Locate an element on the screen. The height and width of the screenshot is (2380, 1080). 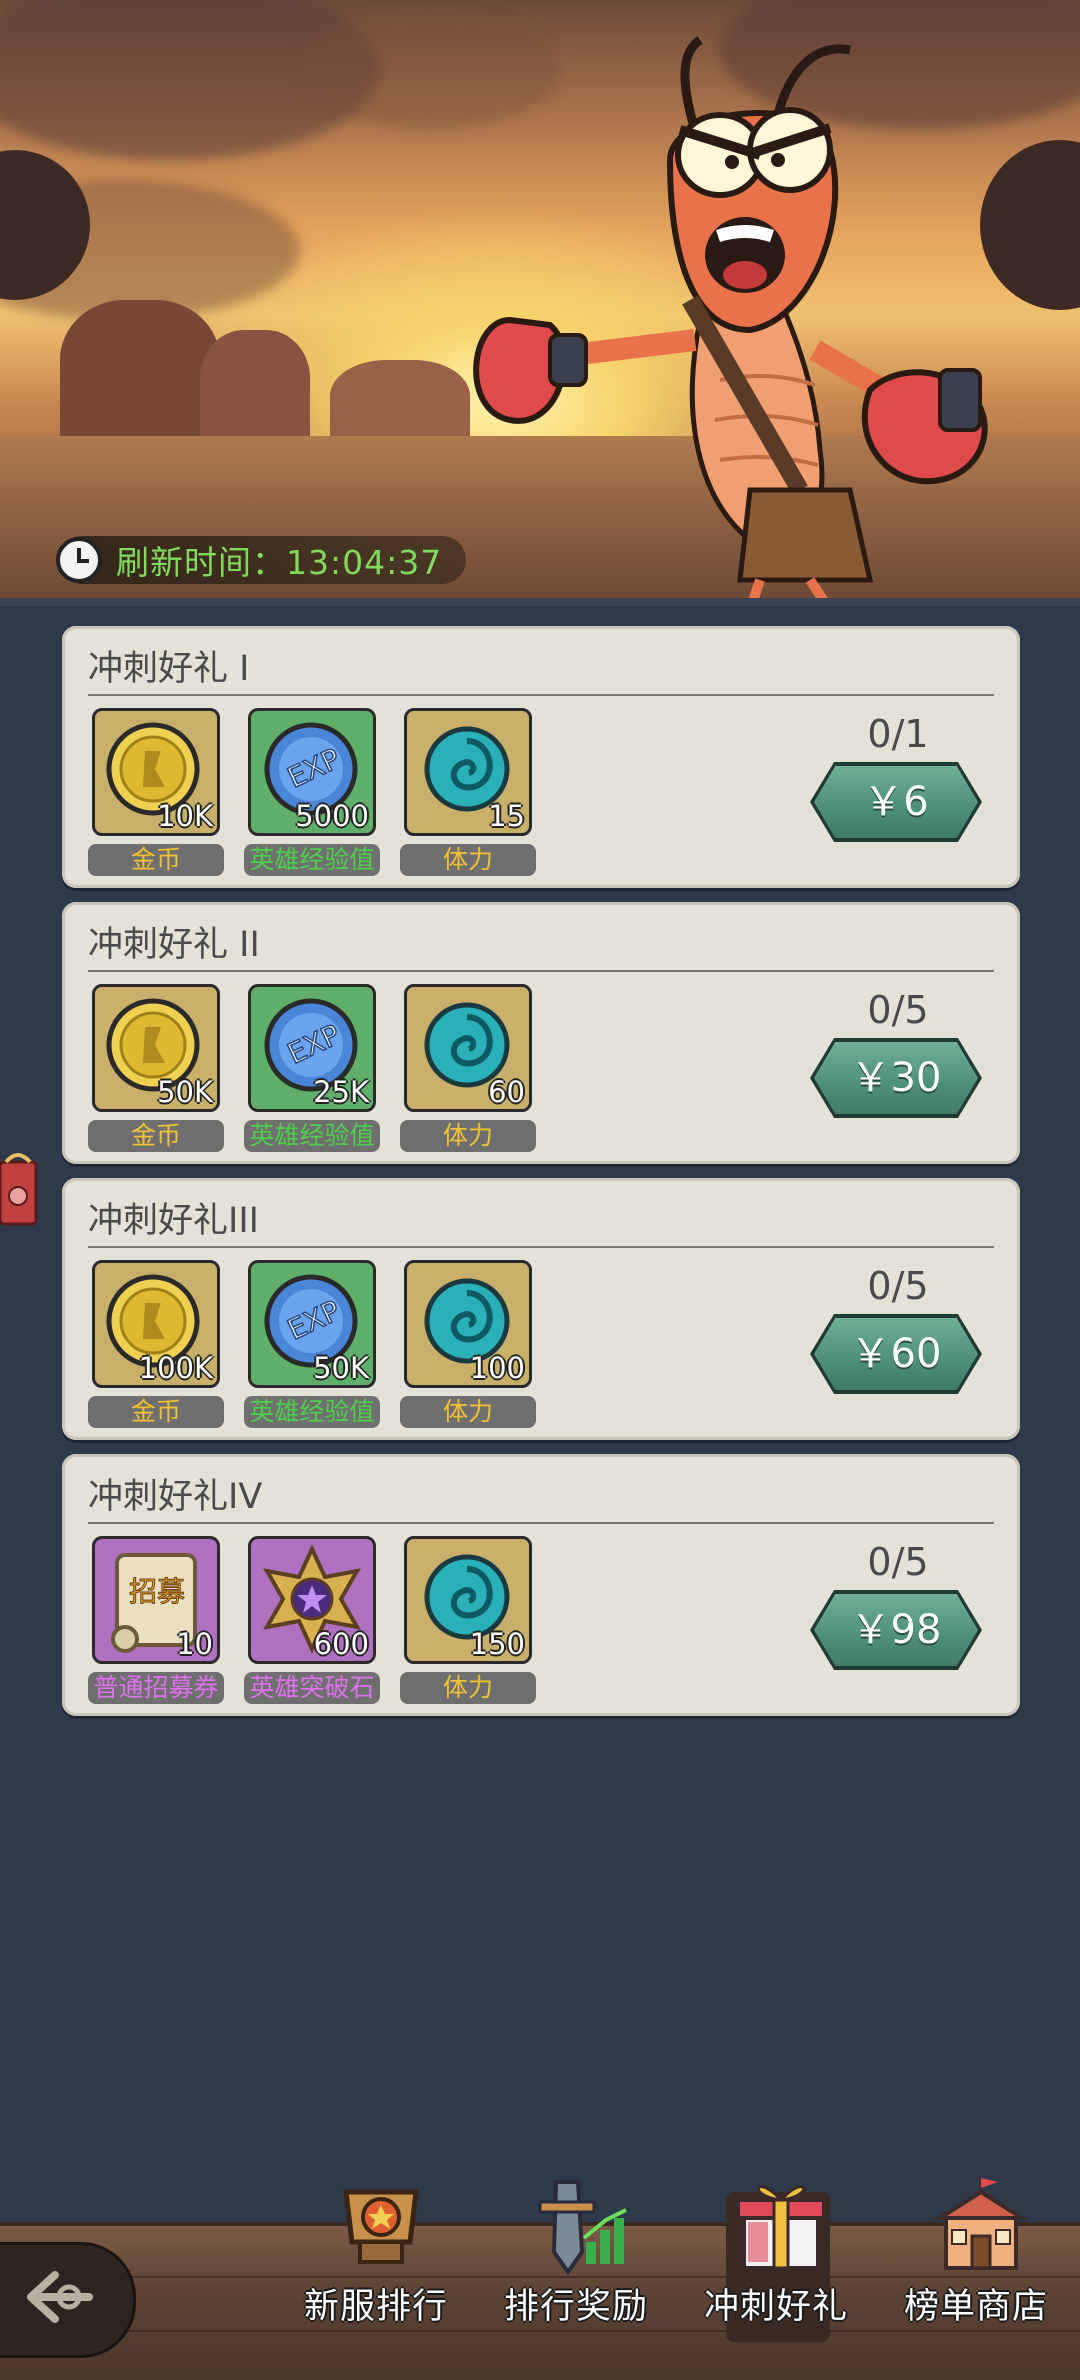
gold-coin-icon: 10K is located at coordinates (156, 772).